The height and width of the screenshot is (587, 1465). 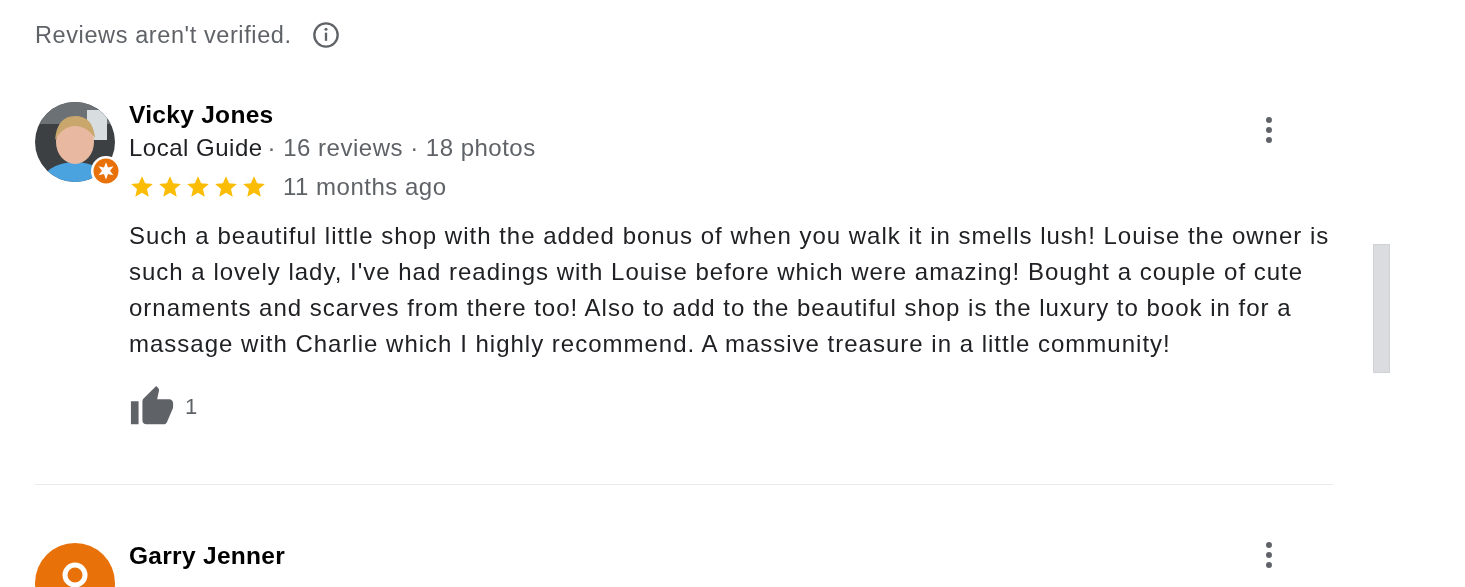 What do you see at coordinates (196, 147) in the screenshot?
I see `local-guide-label: Local Guide` at bounding box center [196, 147].